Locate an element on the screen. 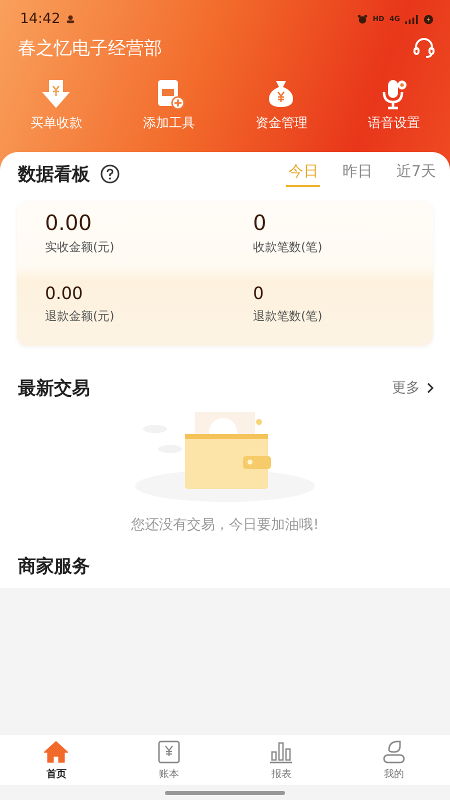 The width and height of the screenshot is (450, 800). stat-label: 收款笔数(笔) is located at coordinates (288, 247).